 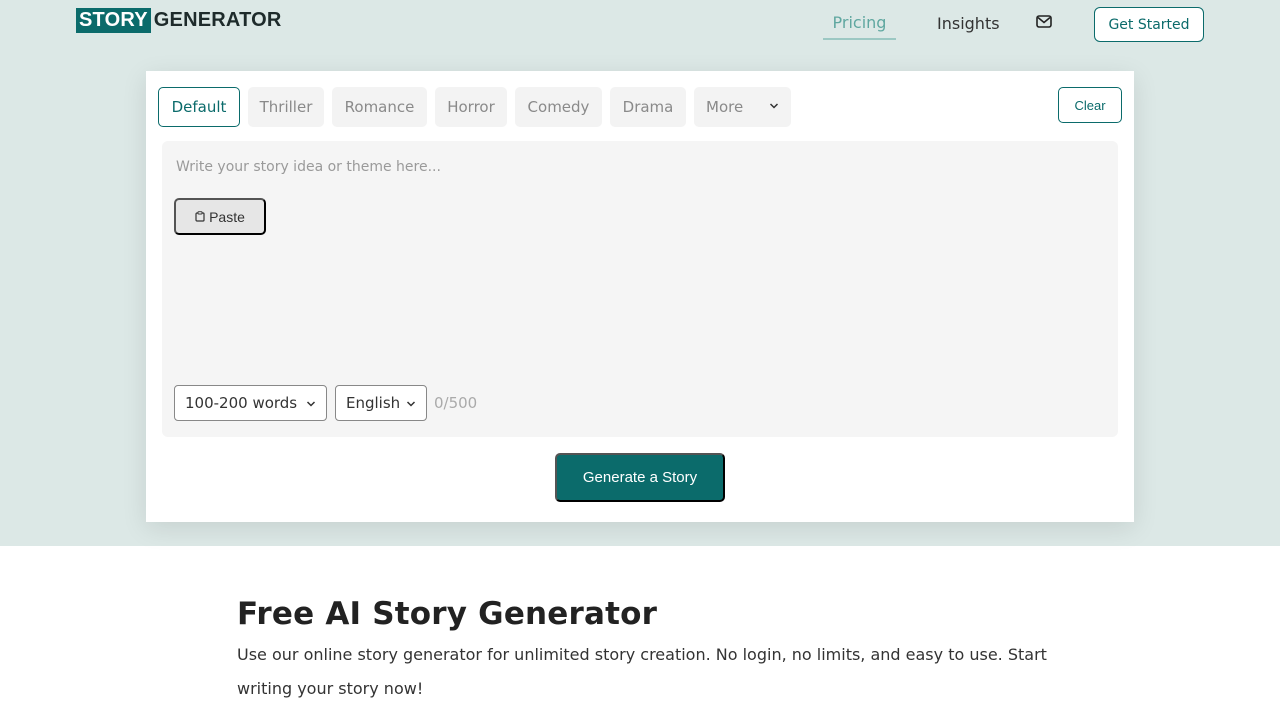 I want to click on logo-generator: GENERATOR, so click(x=217, y=20).